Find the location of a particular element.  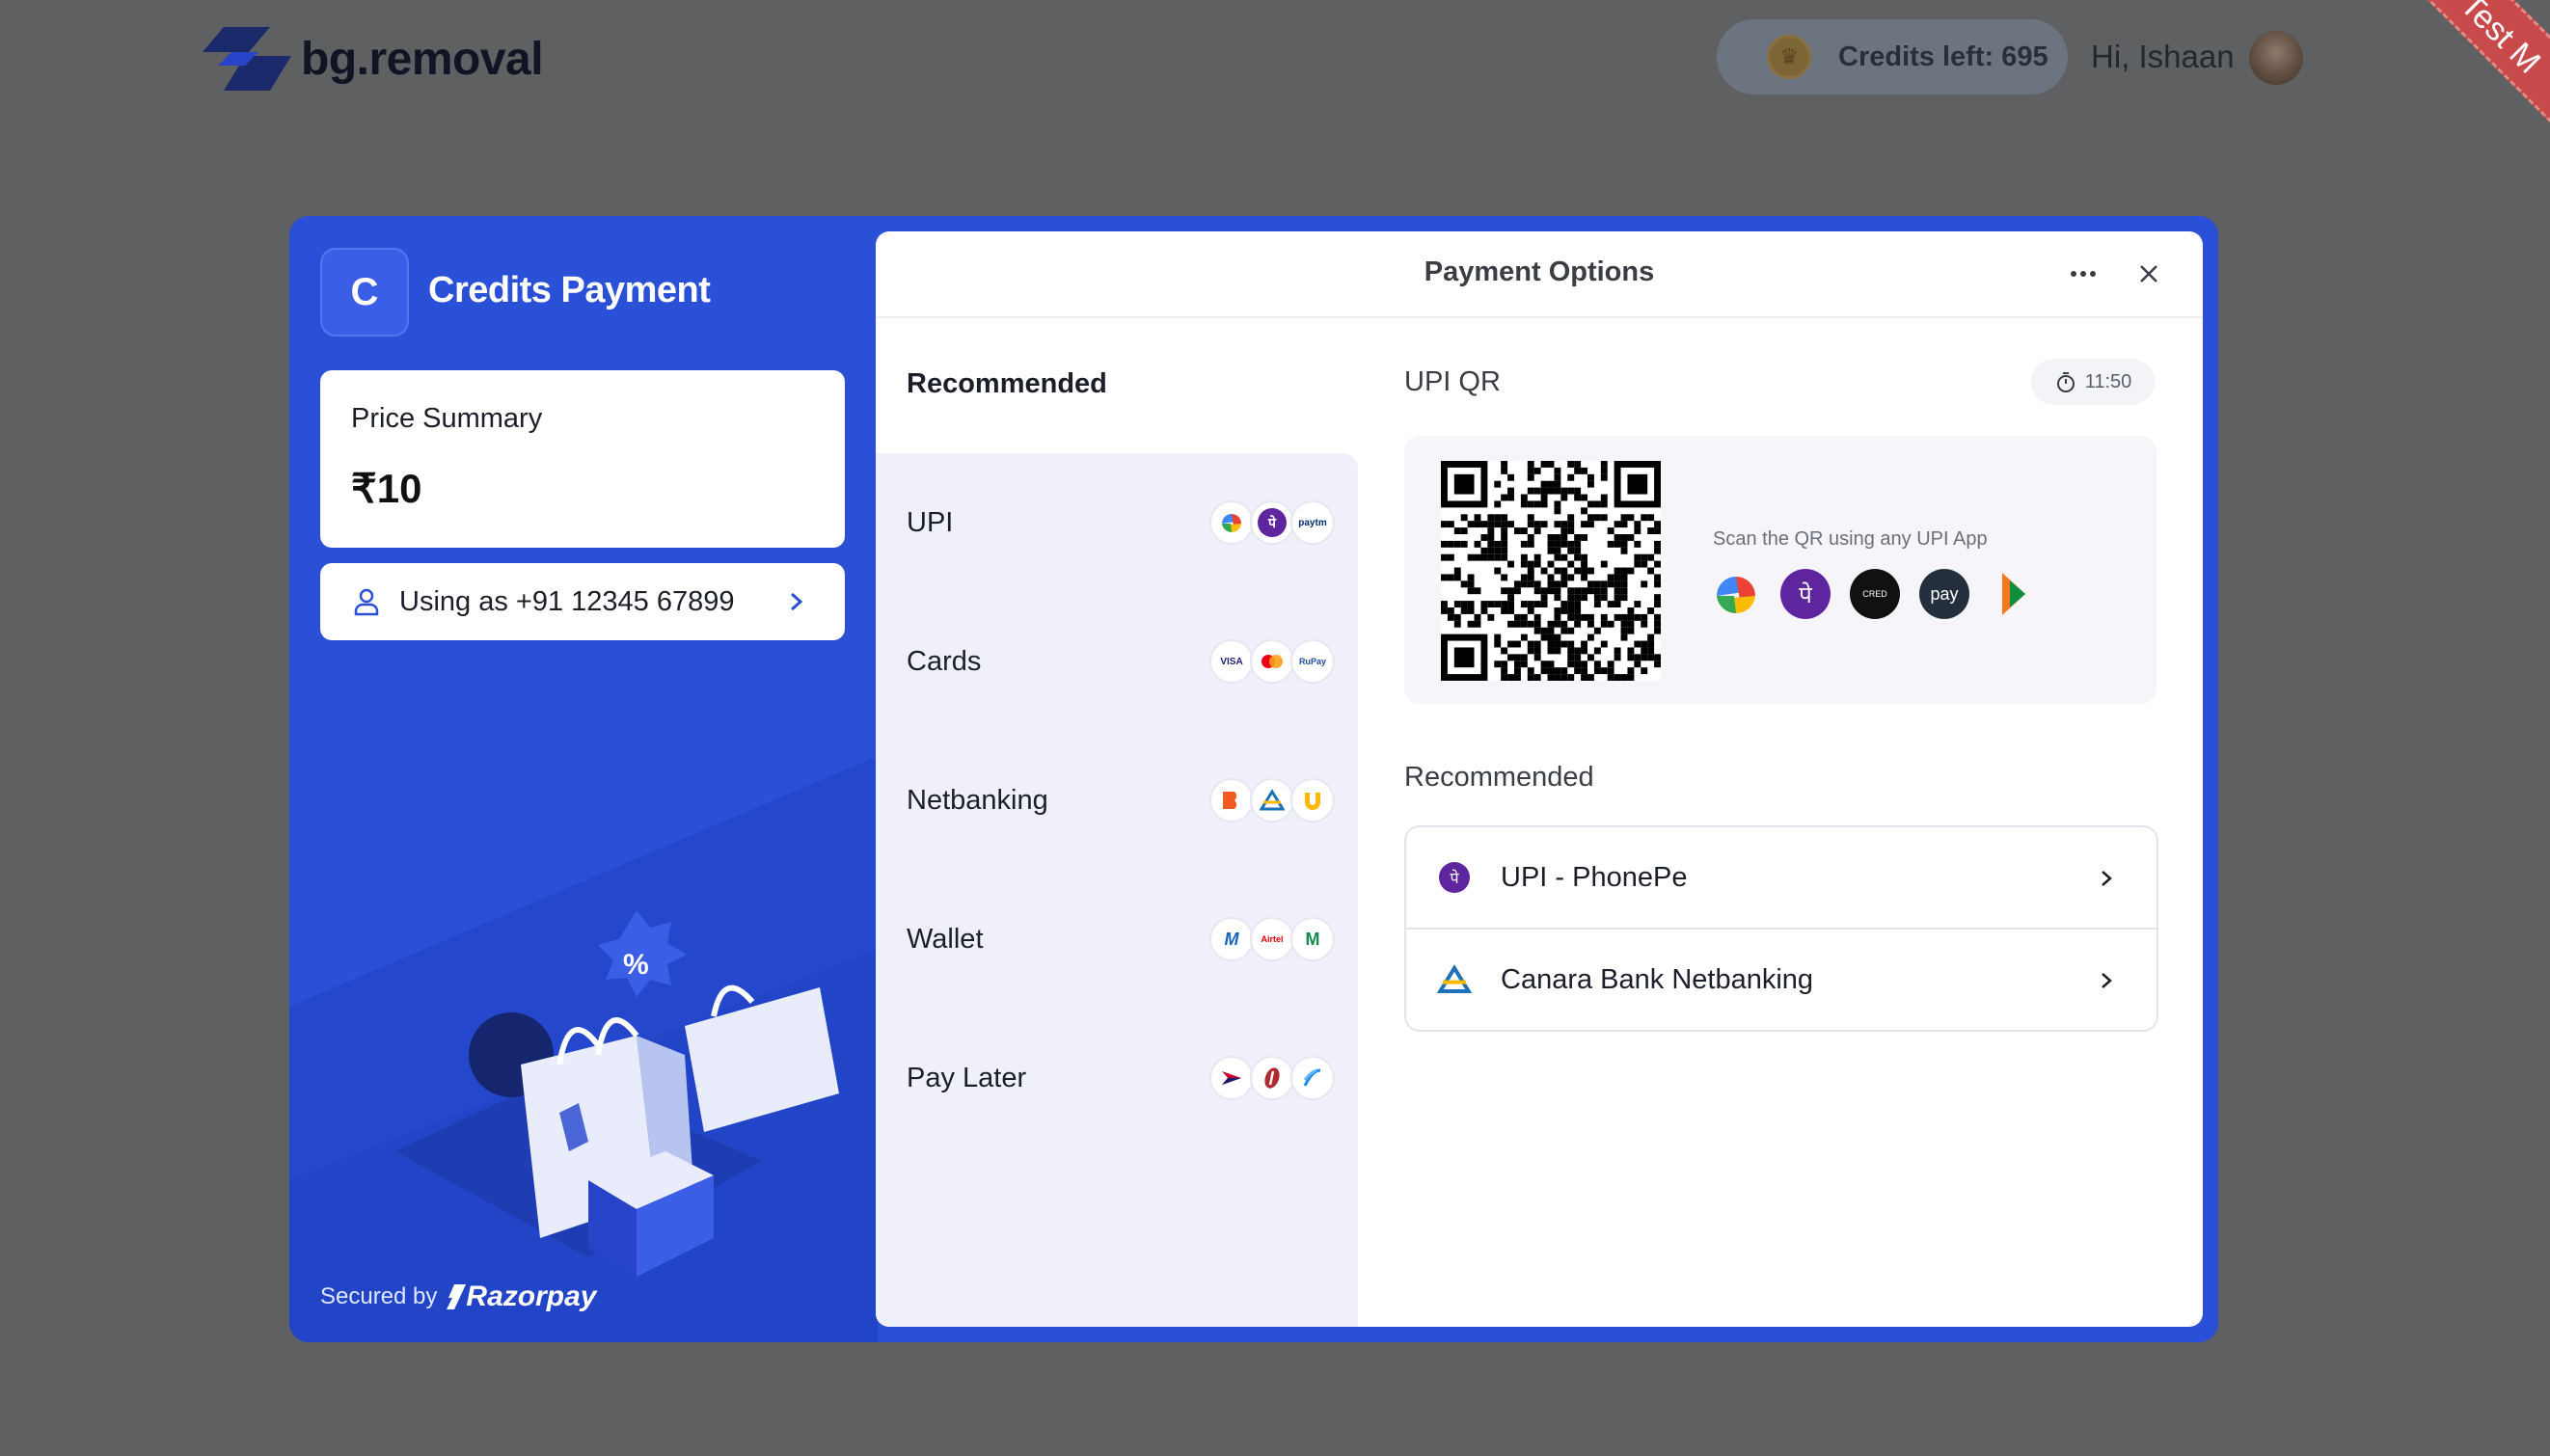

payment-options-title: Payment Options is located at coordinates (1539, 271).